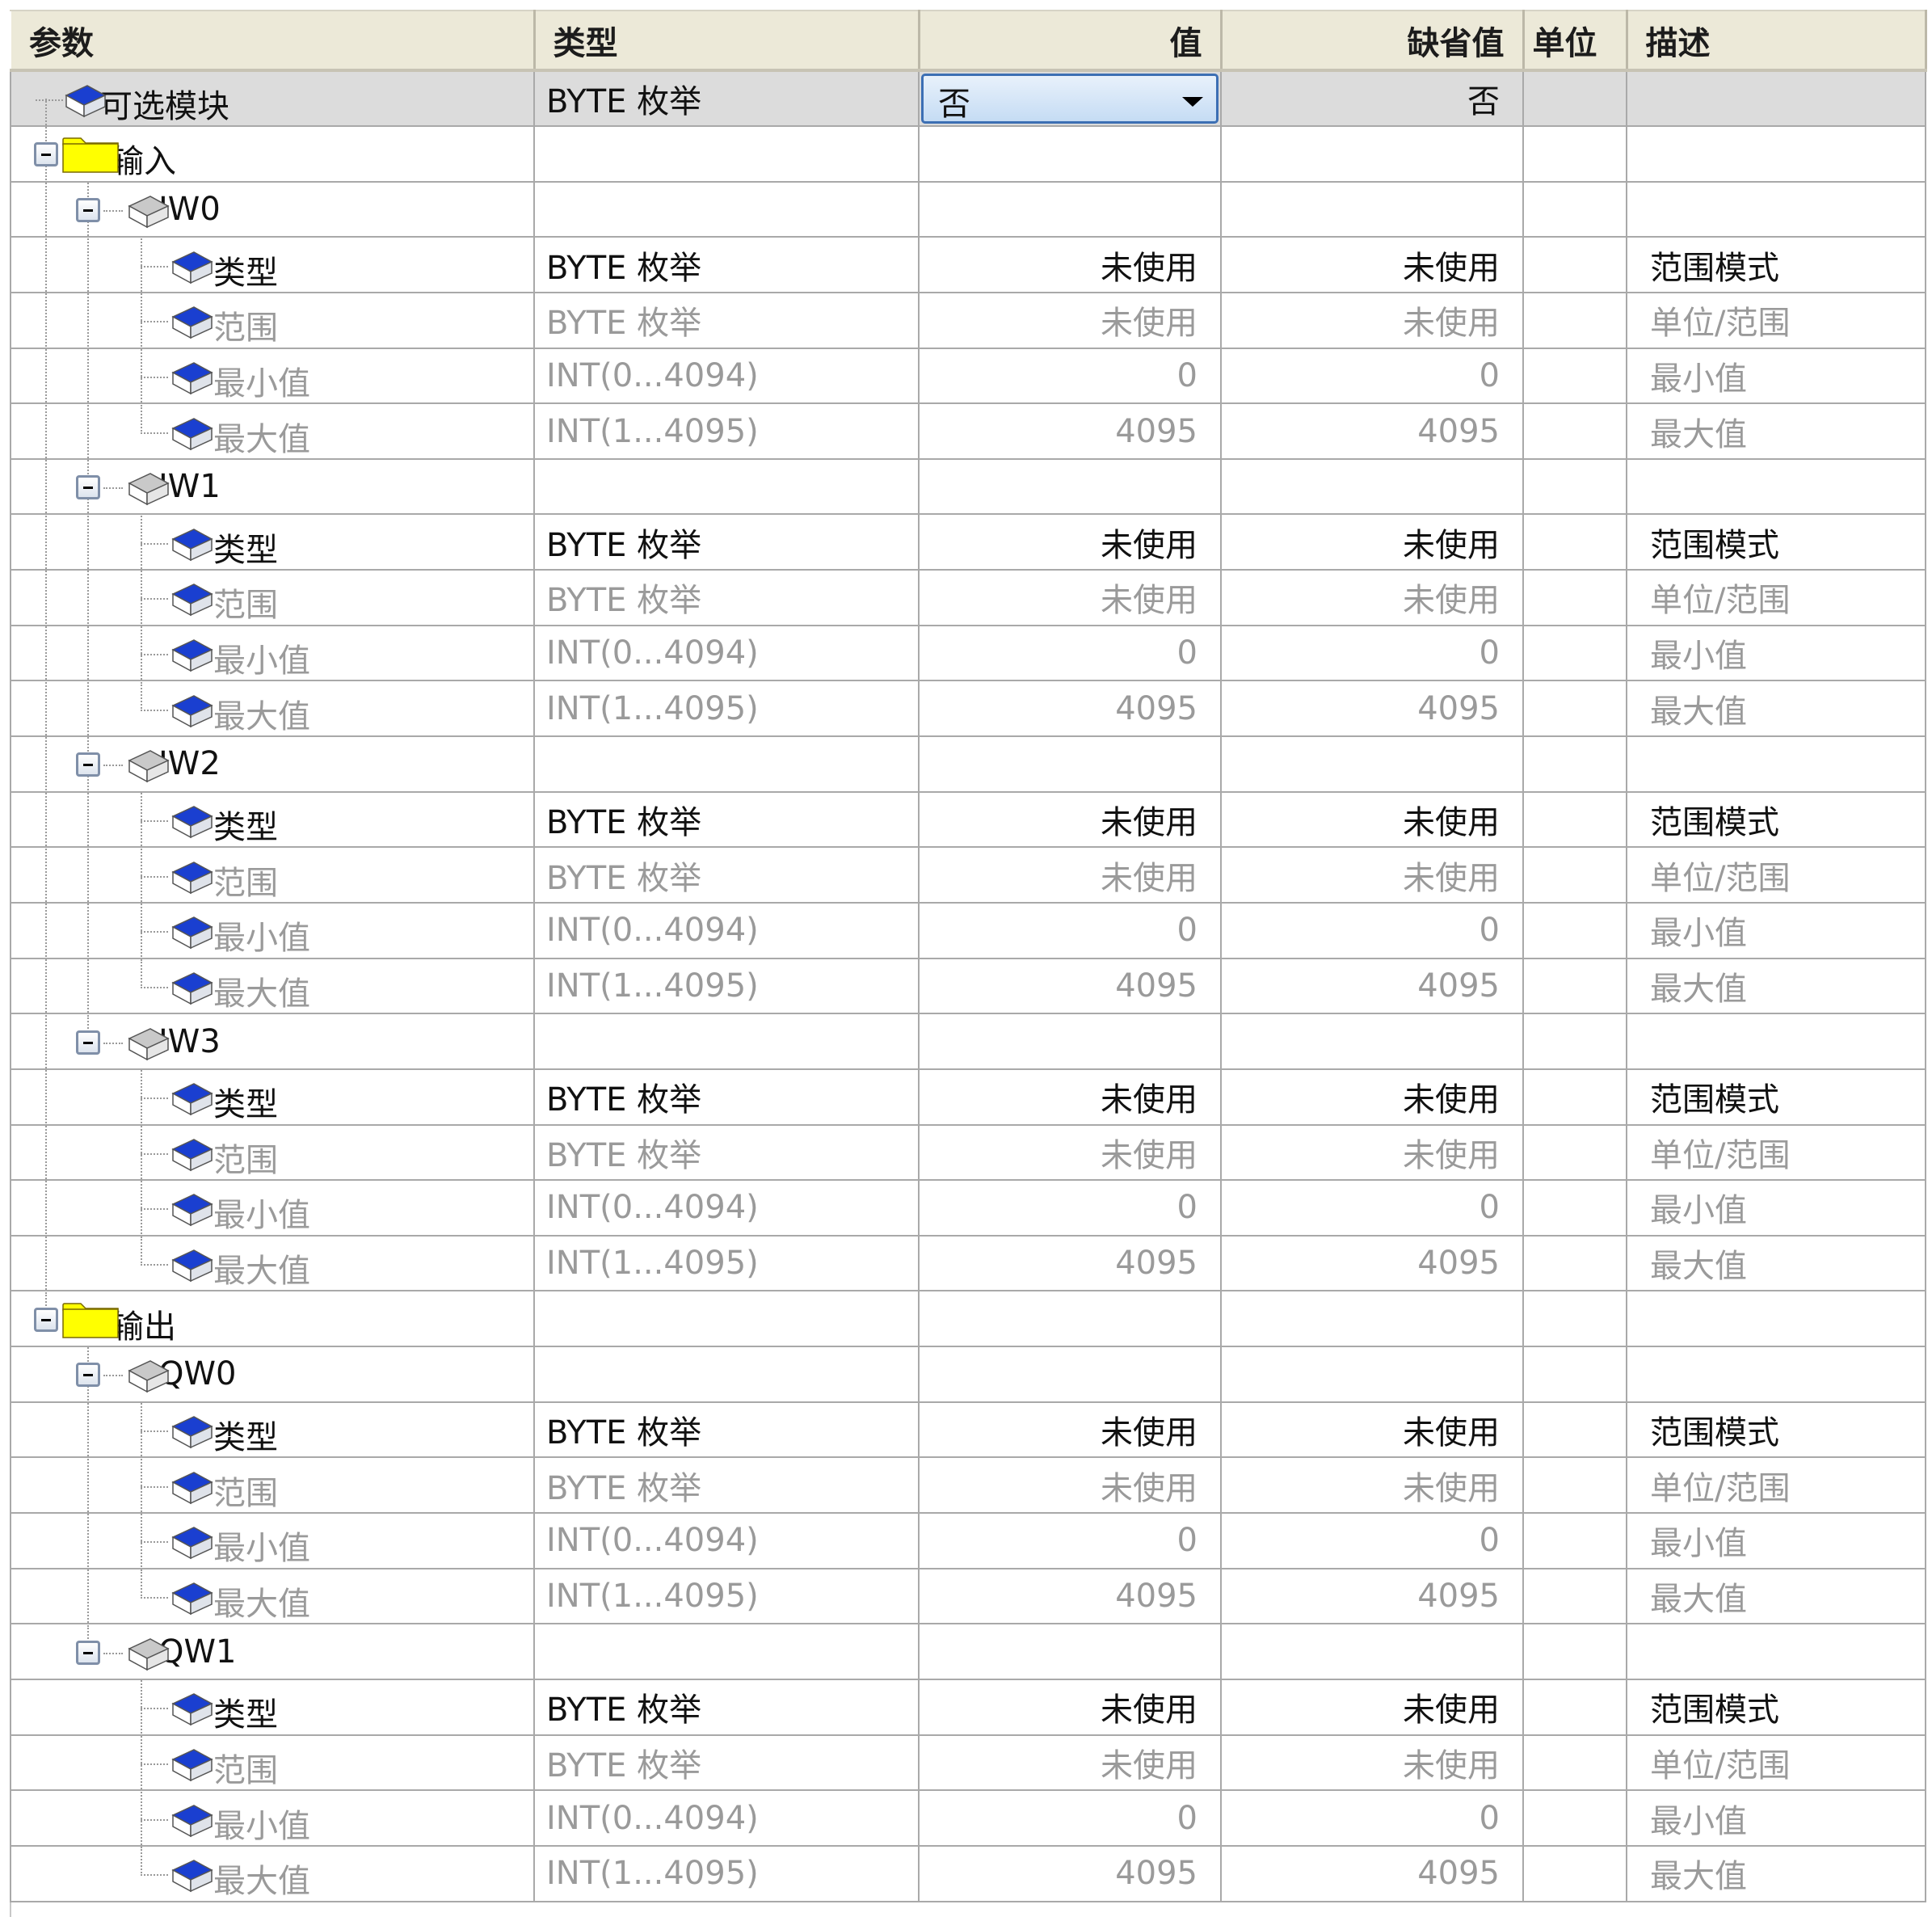 This screenshot has width=1932, height=1917. What do you see at coordinates (272, 1651) in the screenshot?
I see `tree-node: QW1` at bounding box center [272, 1651].